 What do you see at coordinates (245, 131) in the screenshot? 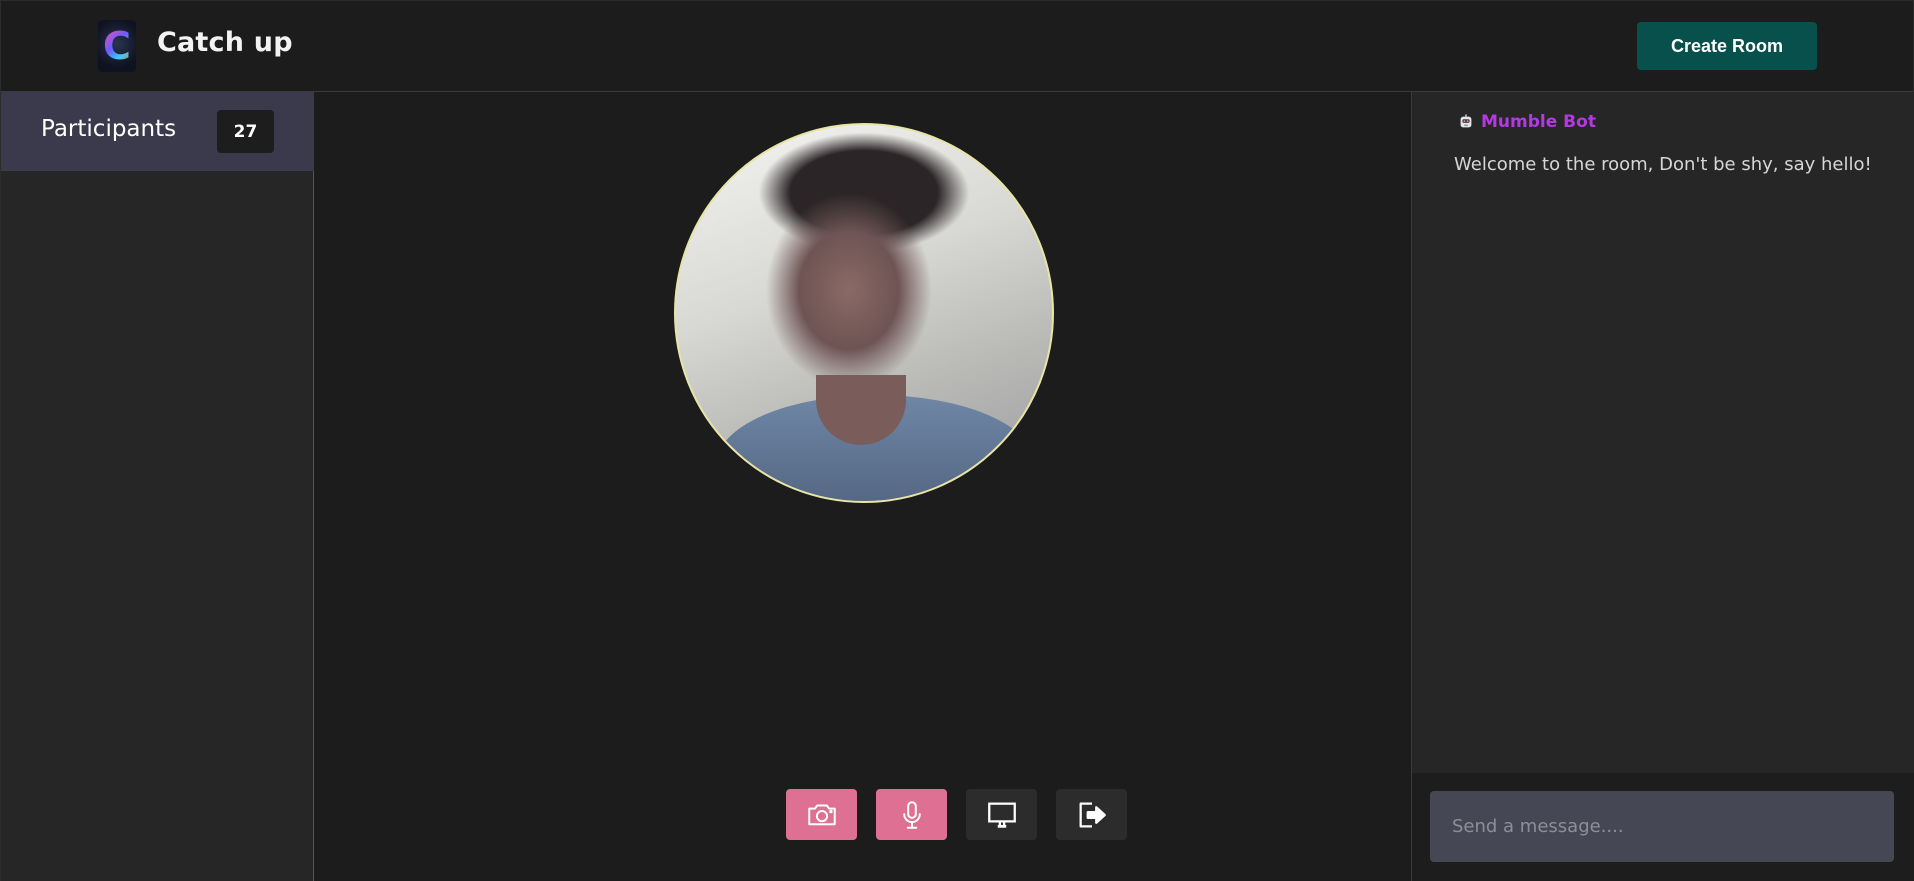
I see `participants-count-badge: 27` at bounding box center [245, 131].